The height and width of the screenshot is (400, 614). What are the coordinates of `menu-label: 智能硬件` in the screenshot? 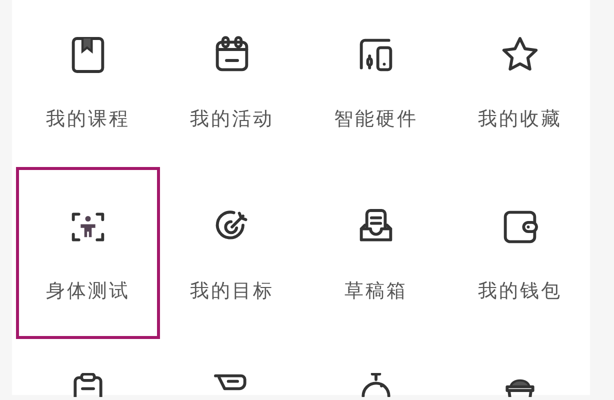 It's located at (376, 119).